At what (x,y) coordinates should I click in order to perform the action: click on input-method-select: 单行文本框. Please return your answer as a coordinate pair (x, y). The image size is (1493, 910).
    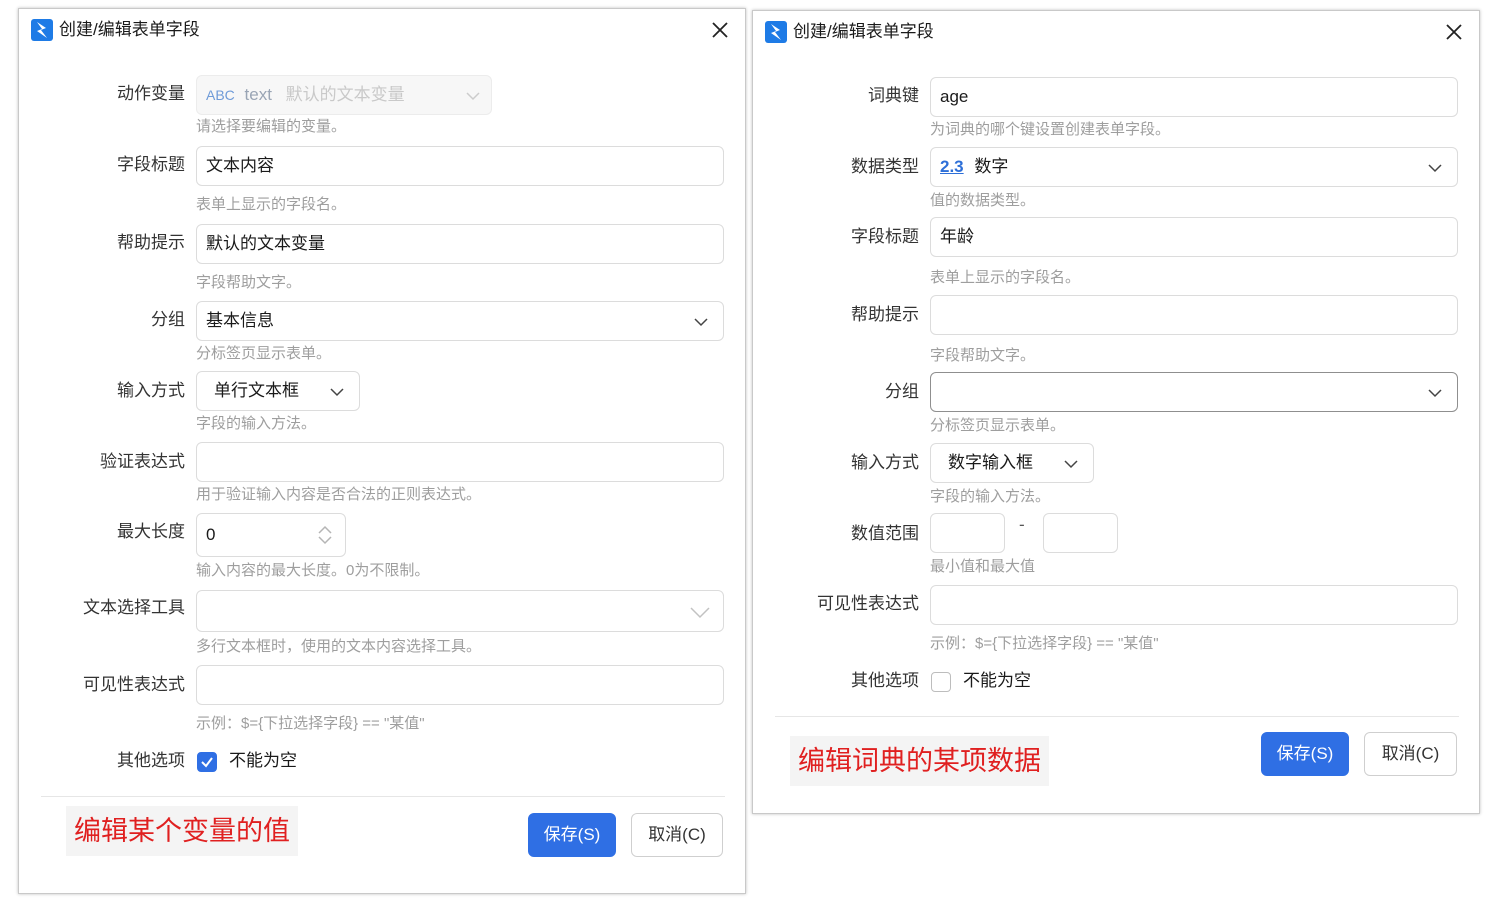
    Looking at the image, I should click on (278, 391).